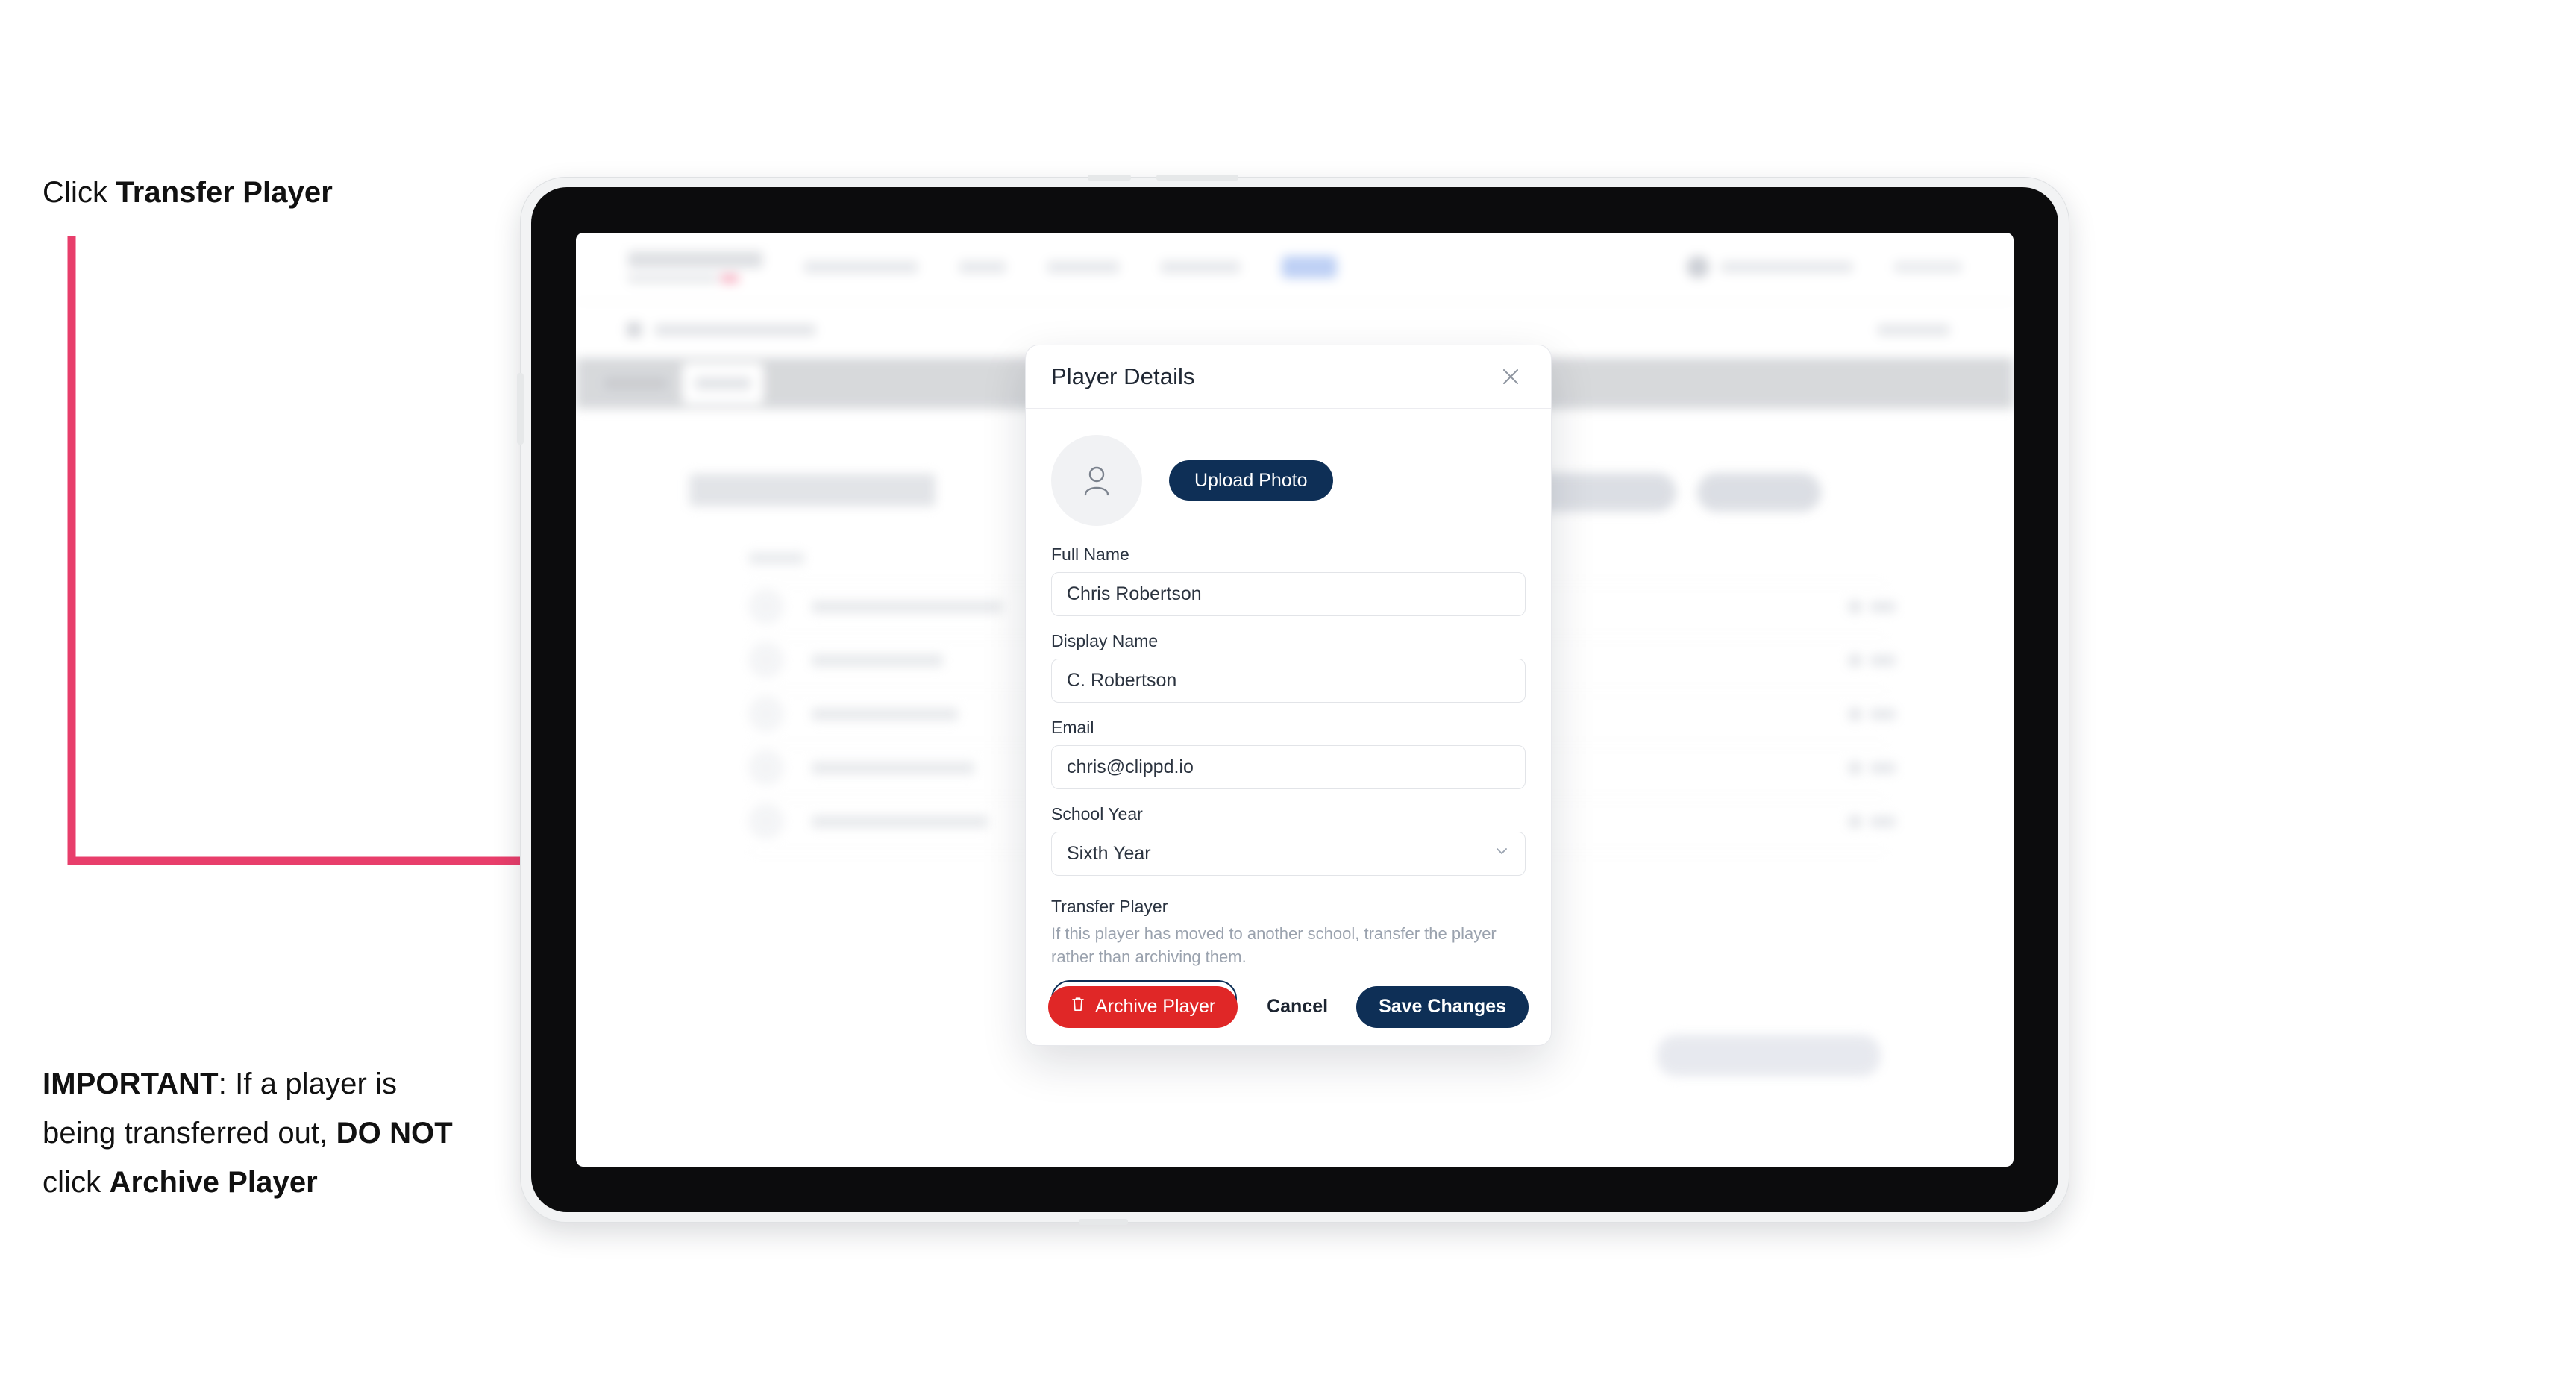 The width and height of the screenshot is (2576, 1386). Describe the element at coordinates (213, 1182) in the screenshot. I see `annotation-archive-word: Archive Player` at that location.